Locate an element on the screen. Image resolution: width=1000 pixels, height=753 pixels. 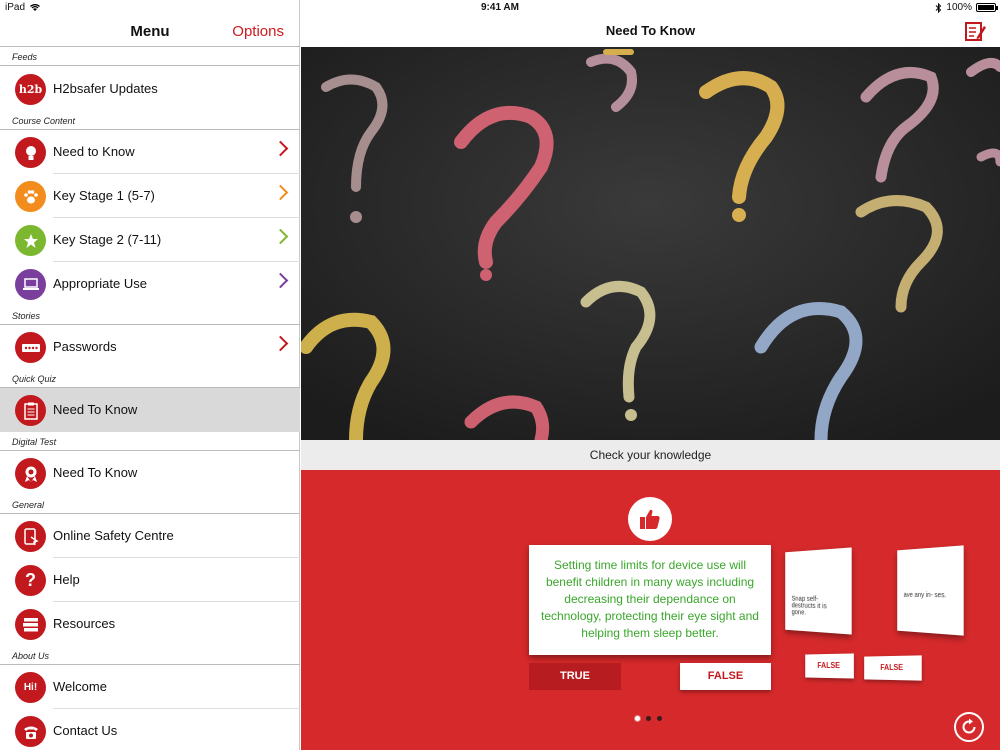
sidebar-item-help: ? Help is located at coordinates (150, 580).